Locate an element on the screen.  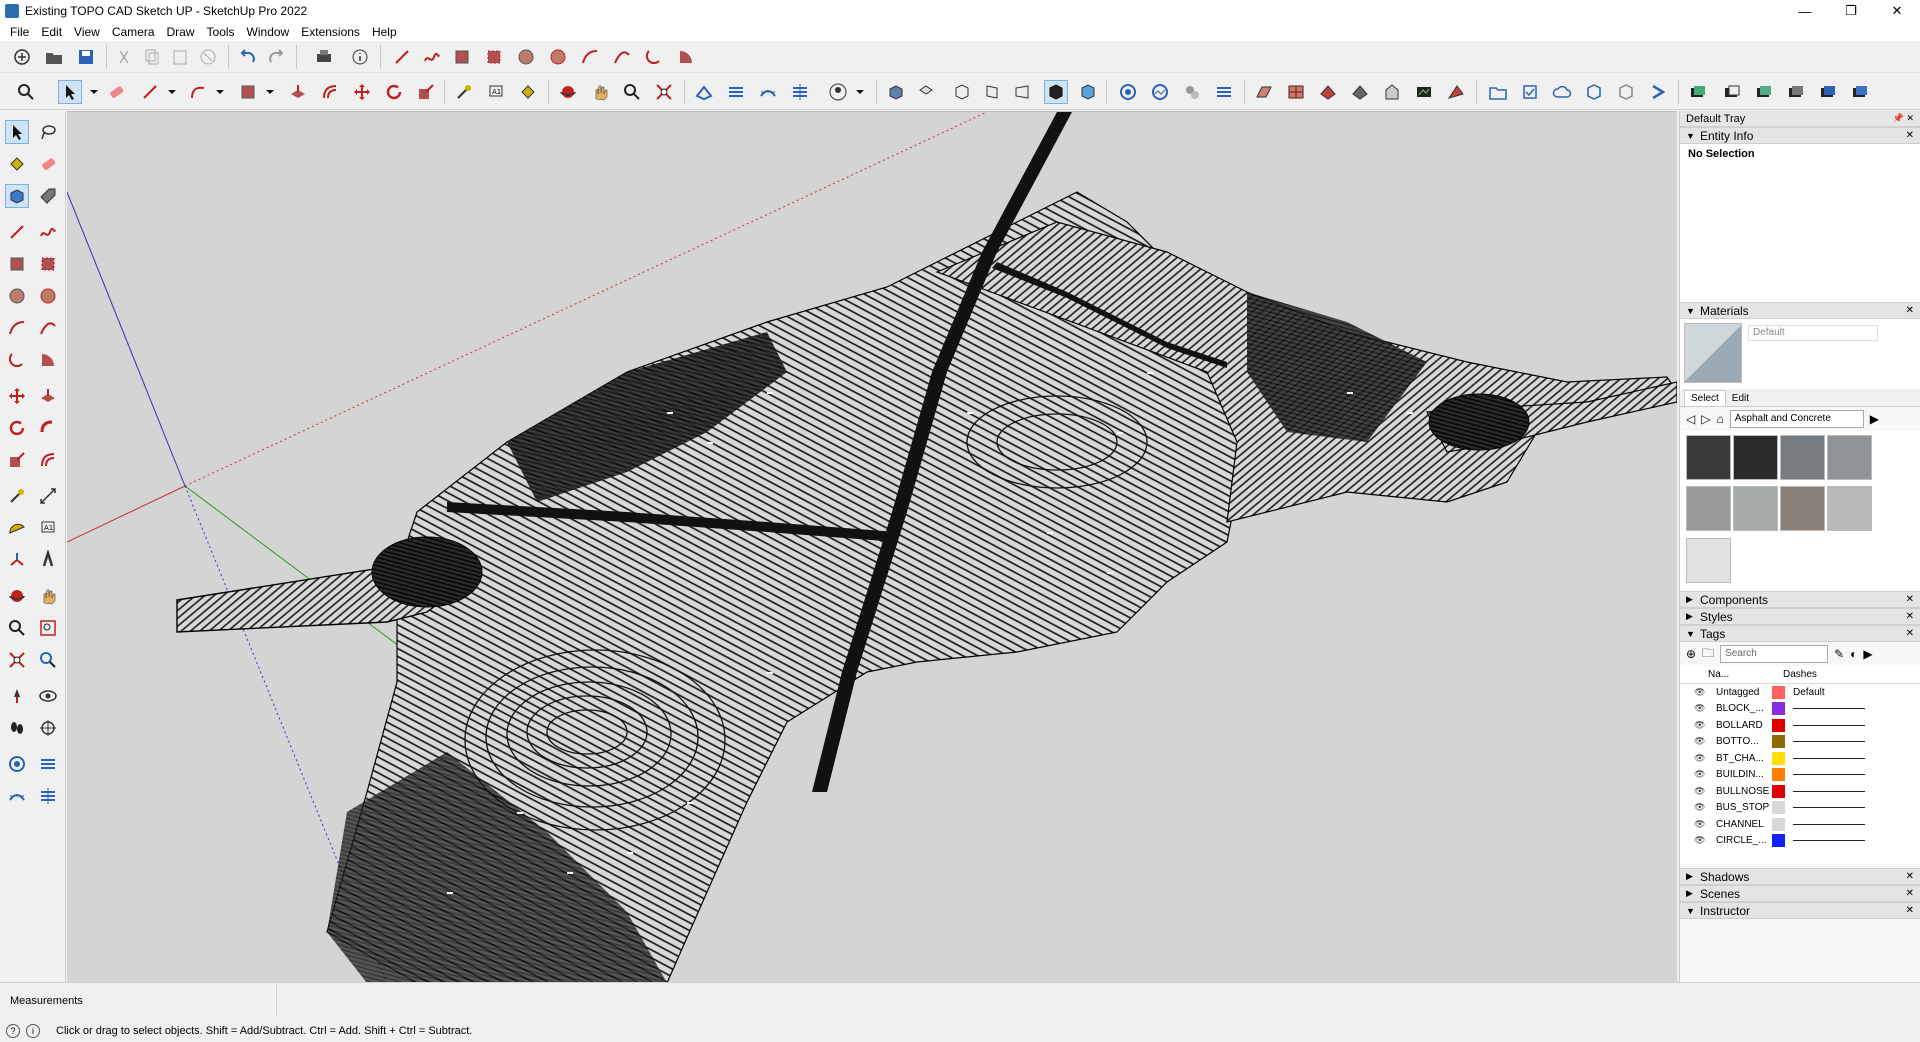
undo-icon is located at coordinates (248, 57).